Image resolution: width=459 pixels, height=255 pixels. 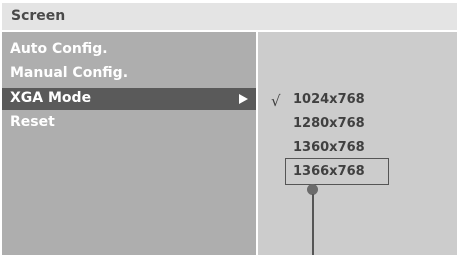 I want to click on menu-item-label: Reset, so click(x=32, y=122).